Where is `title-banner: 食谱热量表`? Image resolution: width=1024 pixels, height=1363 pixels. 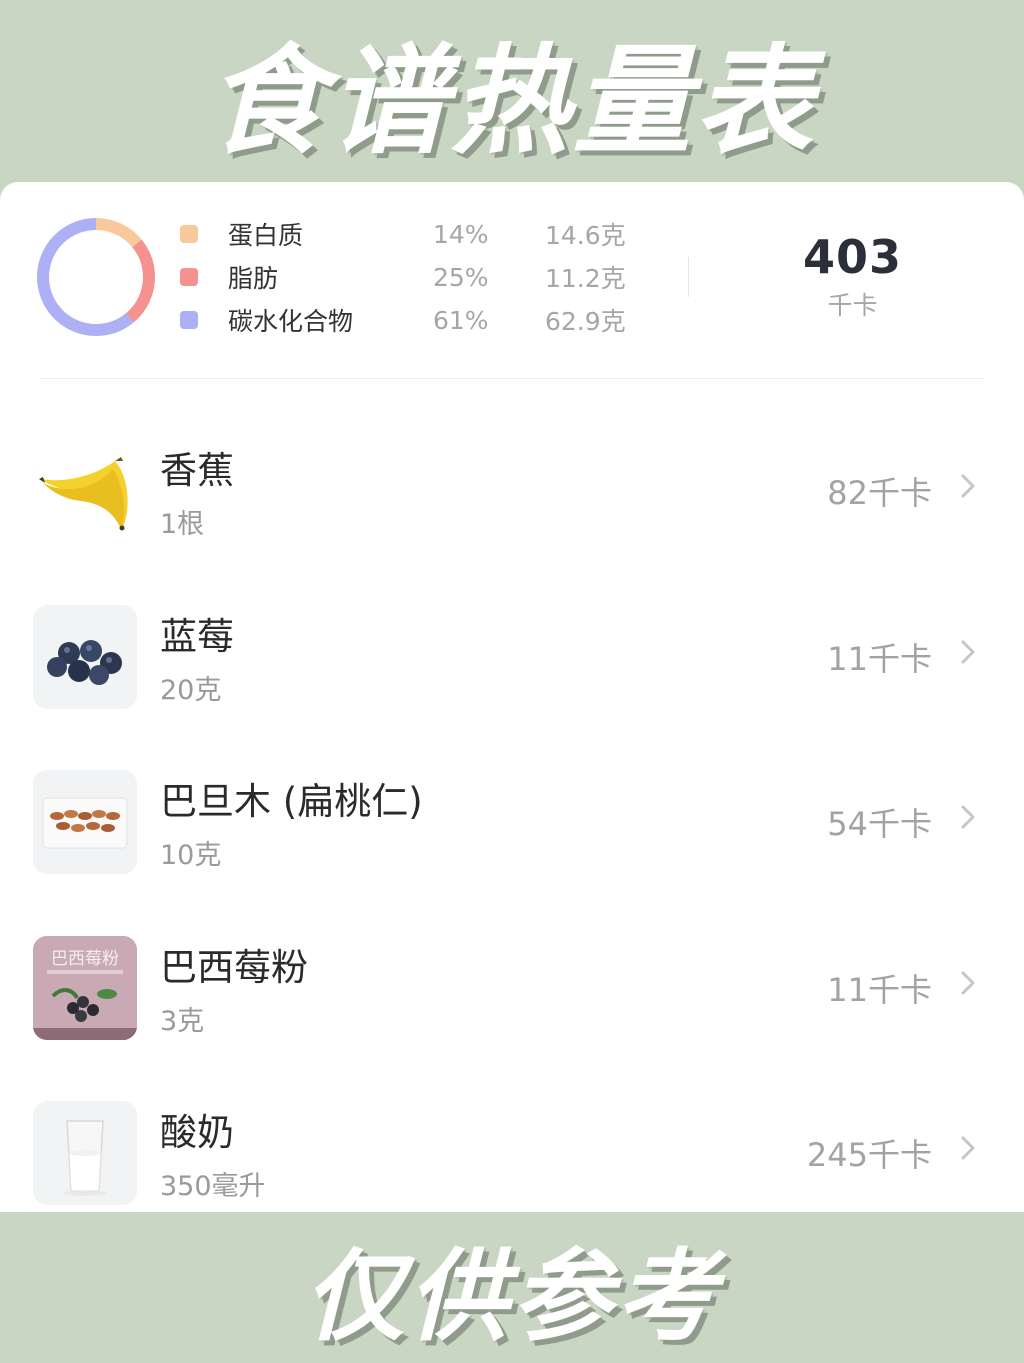
title-banner: 食谱热量表 is located at coordinates (512, 90).